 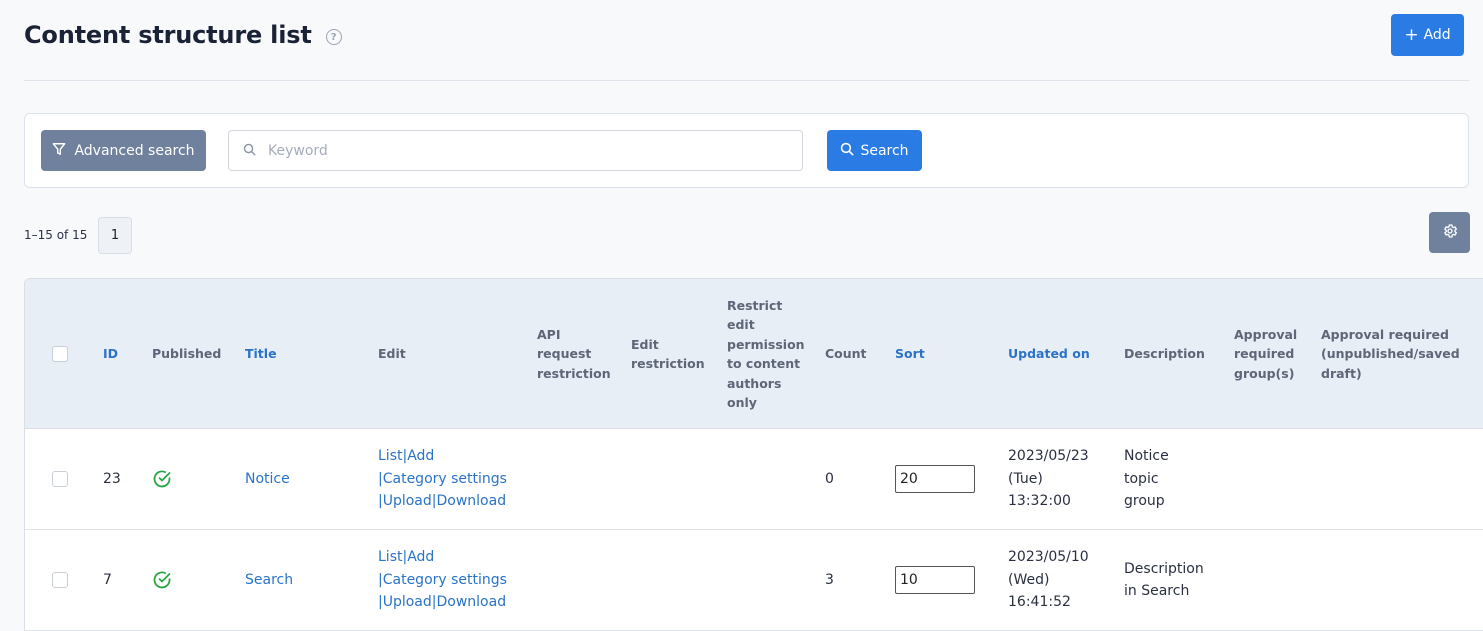 I want to click on column-header-published: Published, so click(x=187, y=354).